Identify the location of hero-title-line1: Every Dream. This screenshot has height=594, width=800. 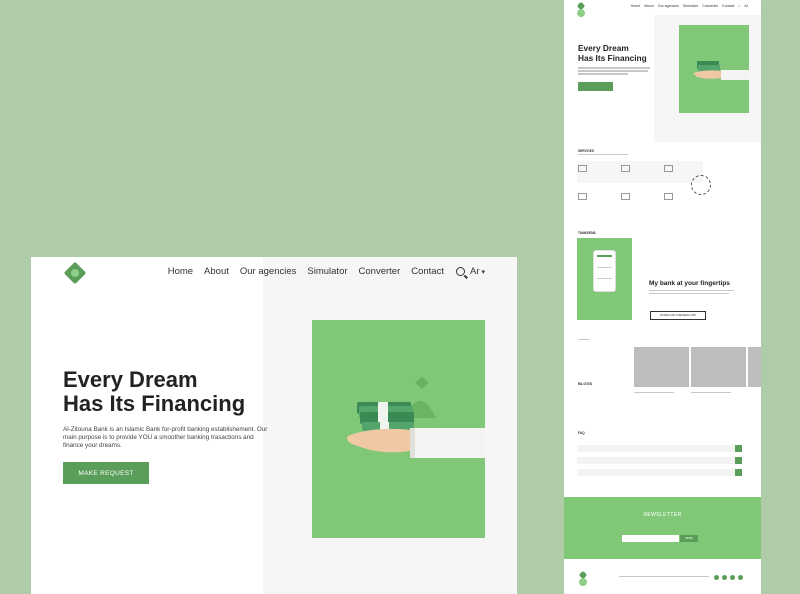
(130, 379).